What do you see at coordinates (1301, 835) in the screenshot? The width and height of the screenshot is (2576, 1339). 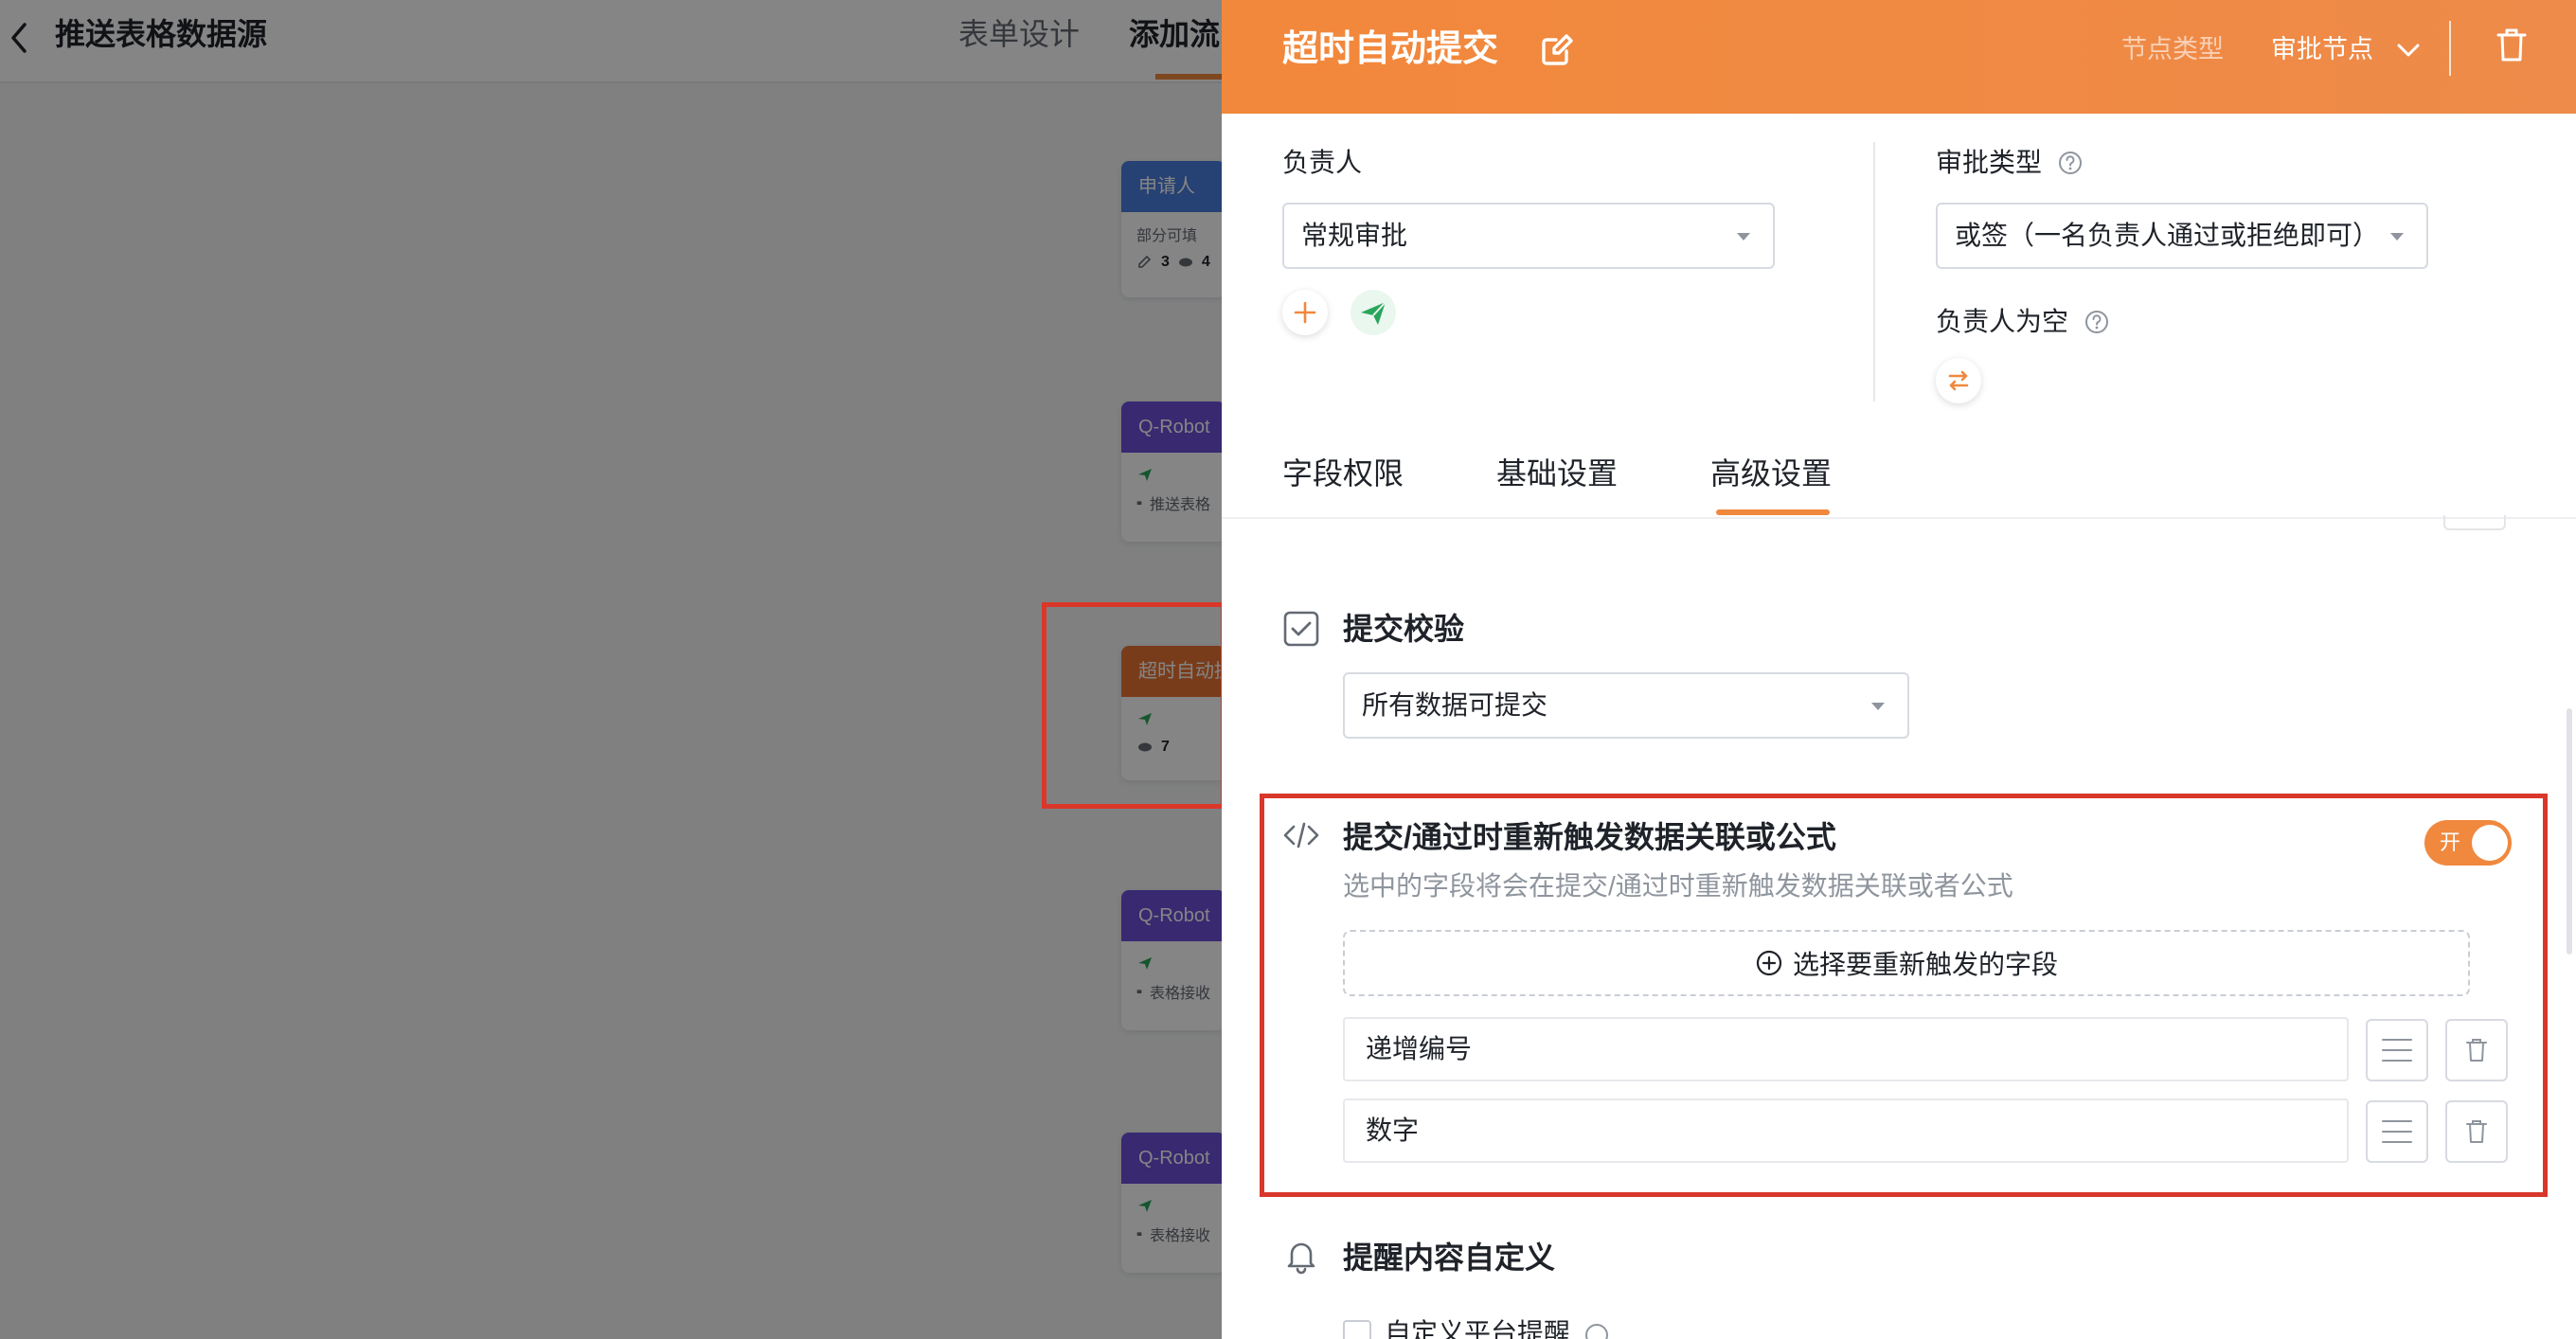 I see `code-icon` at bounding box center [1301, 835].